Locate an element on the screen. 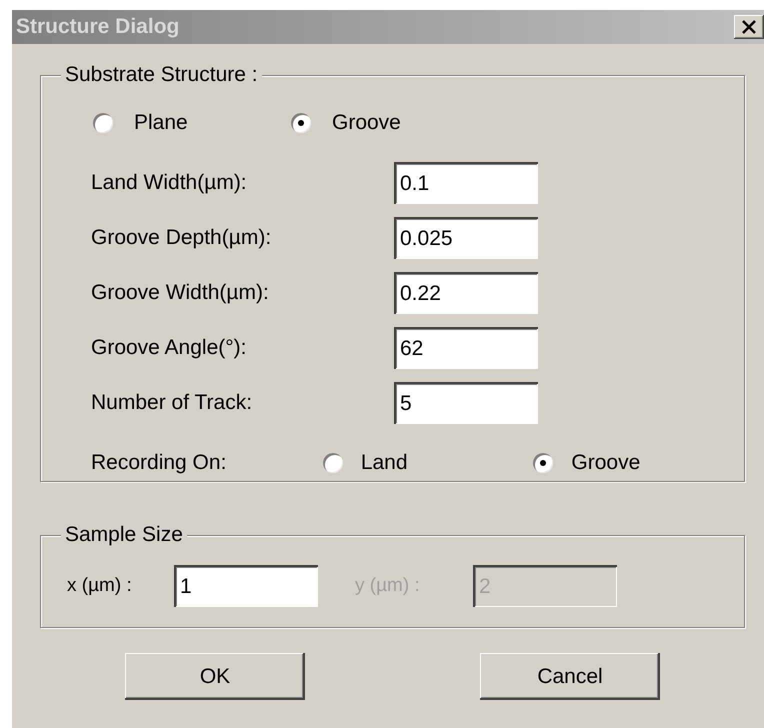  field-label: x (µm) : is located at coordinates (100, 586).